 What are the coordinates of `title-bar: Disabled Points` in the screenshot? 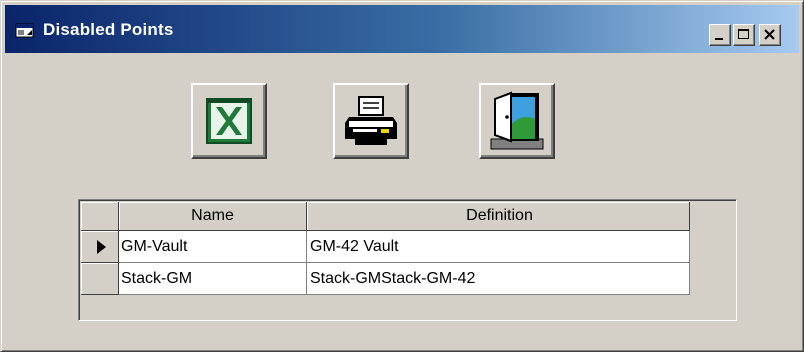 It's located at (402, 29).